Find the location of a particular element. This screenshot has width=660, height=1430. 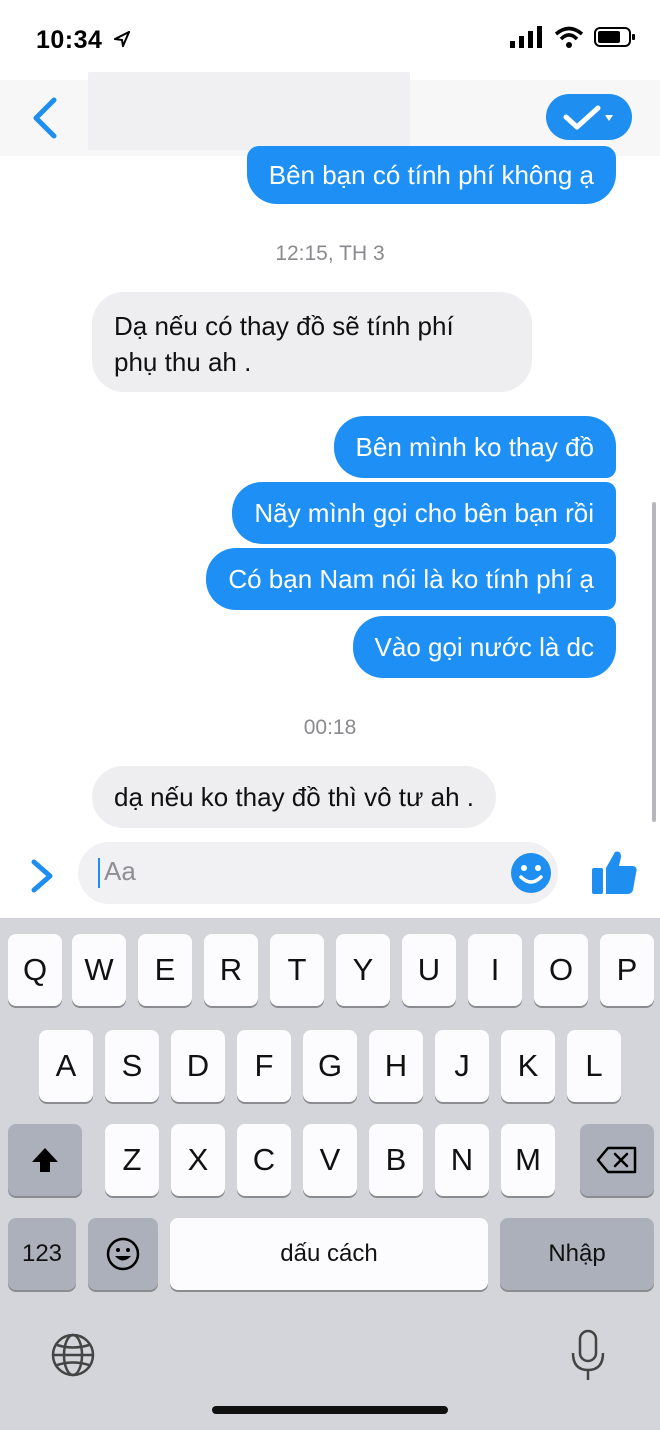

status-bar: 10:34 is located at coordinates (330, 40).